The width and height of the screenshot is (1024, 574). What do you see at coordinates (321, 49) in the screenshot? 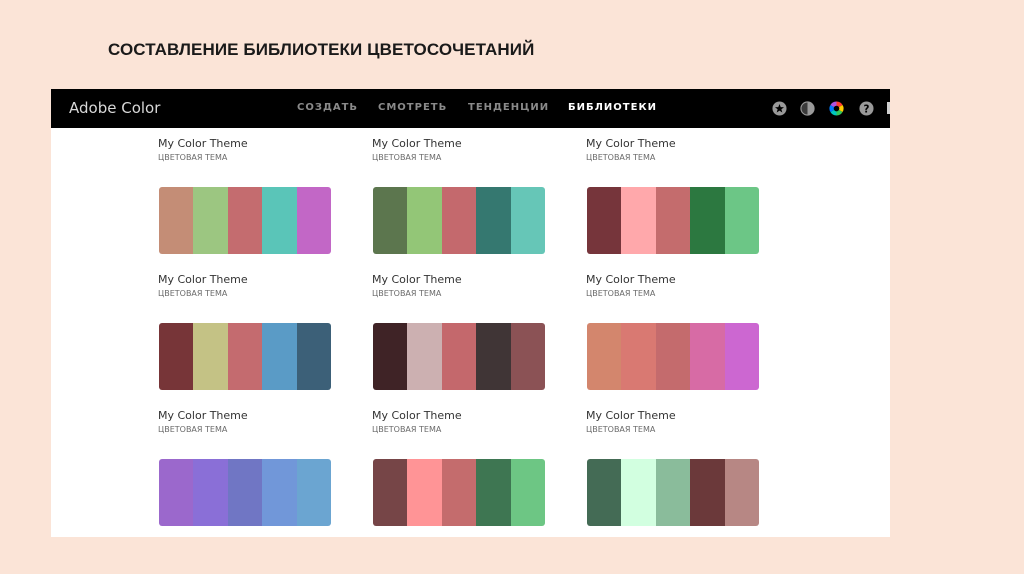
I see `slide-title: СОСТАВЛЕНИЕ БИБЛИОТЕКИ ЦВЕТОСОЧЕТАНИЙ` at bounding box center [321, 49].